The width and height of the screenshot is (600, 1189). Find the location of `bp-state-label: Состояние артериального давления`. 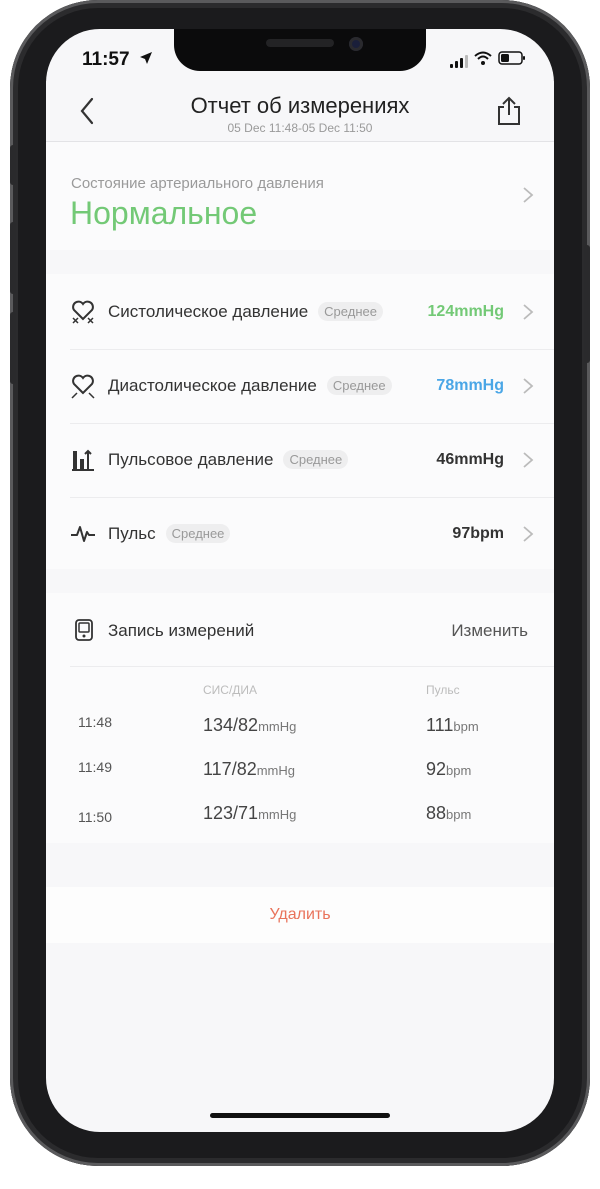

bp-state-label: Состояние артериального давления is located at coordinates (197, 183).